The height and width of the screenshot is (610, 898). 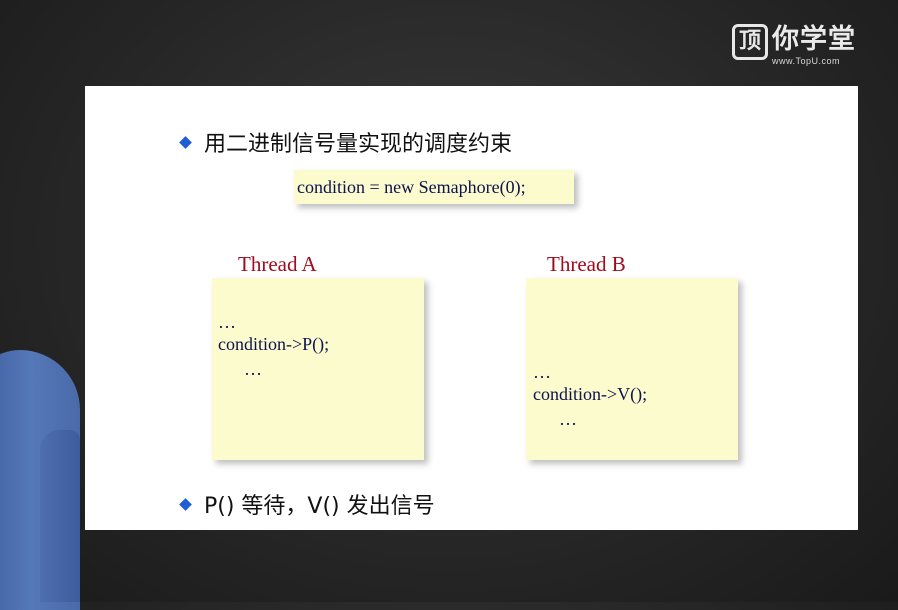 I want to click on init-code: condition = new Semaphore(0);, so click(x=411, y=187).